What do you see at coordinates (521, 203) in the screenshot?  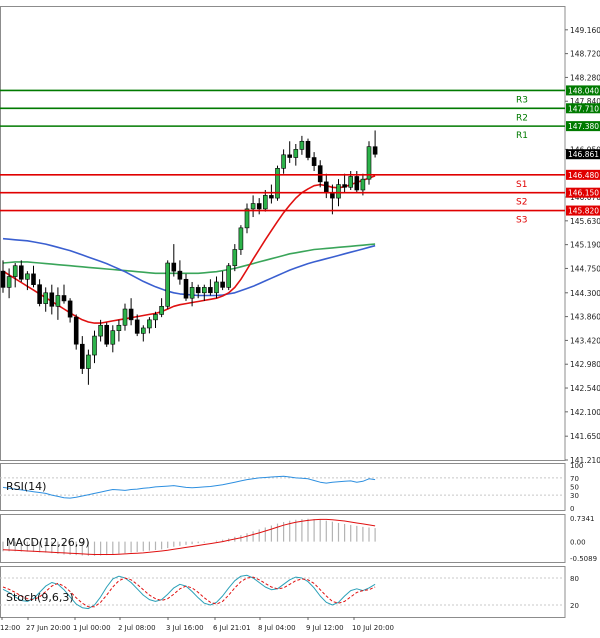 I see `level-name-s2: S2` at bounding box center [521, 203].